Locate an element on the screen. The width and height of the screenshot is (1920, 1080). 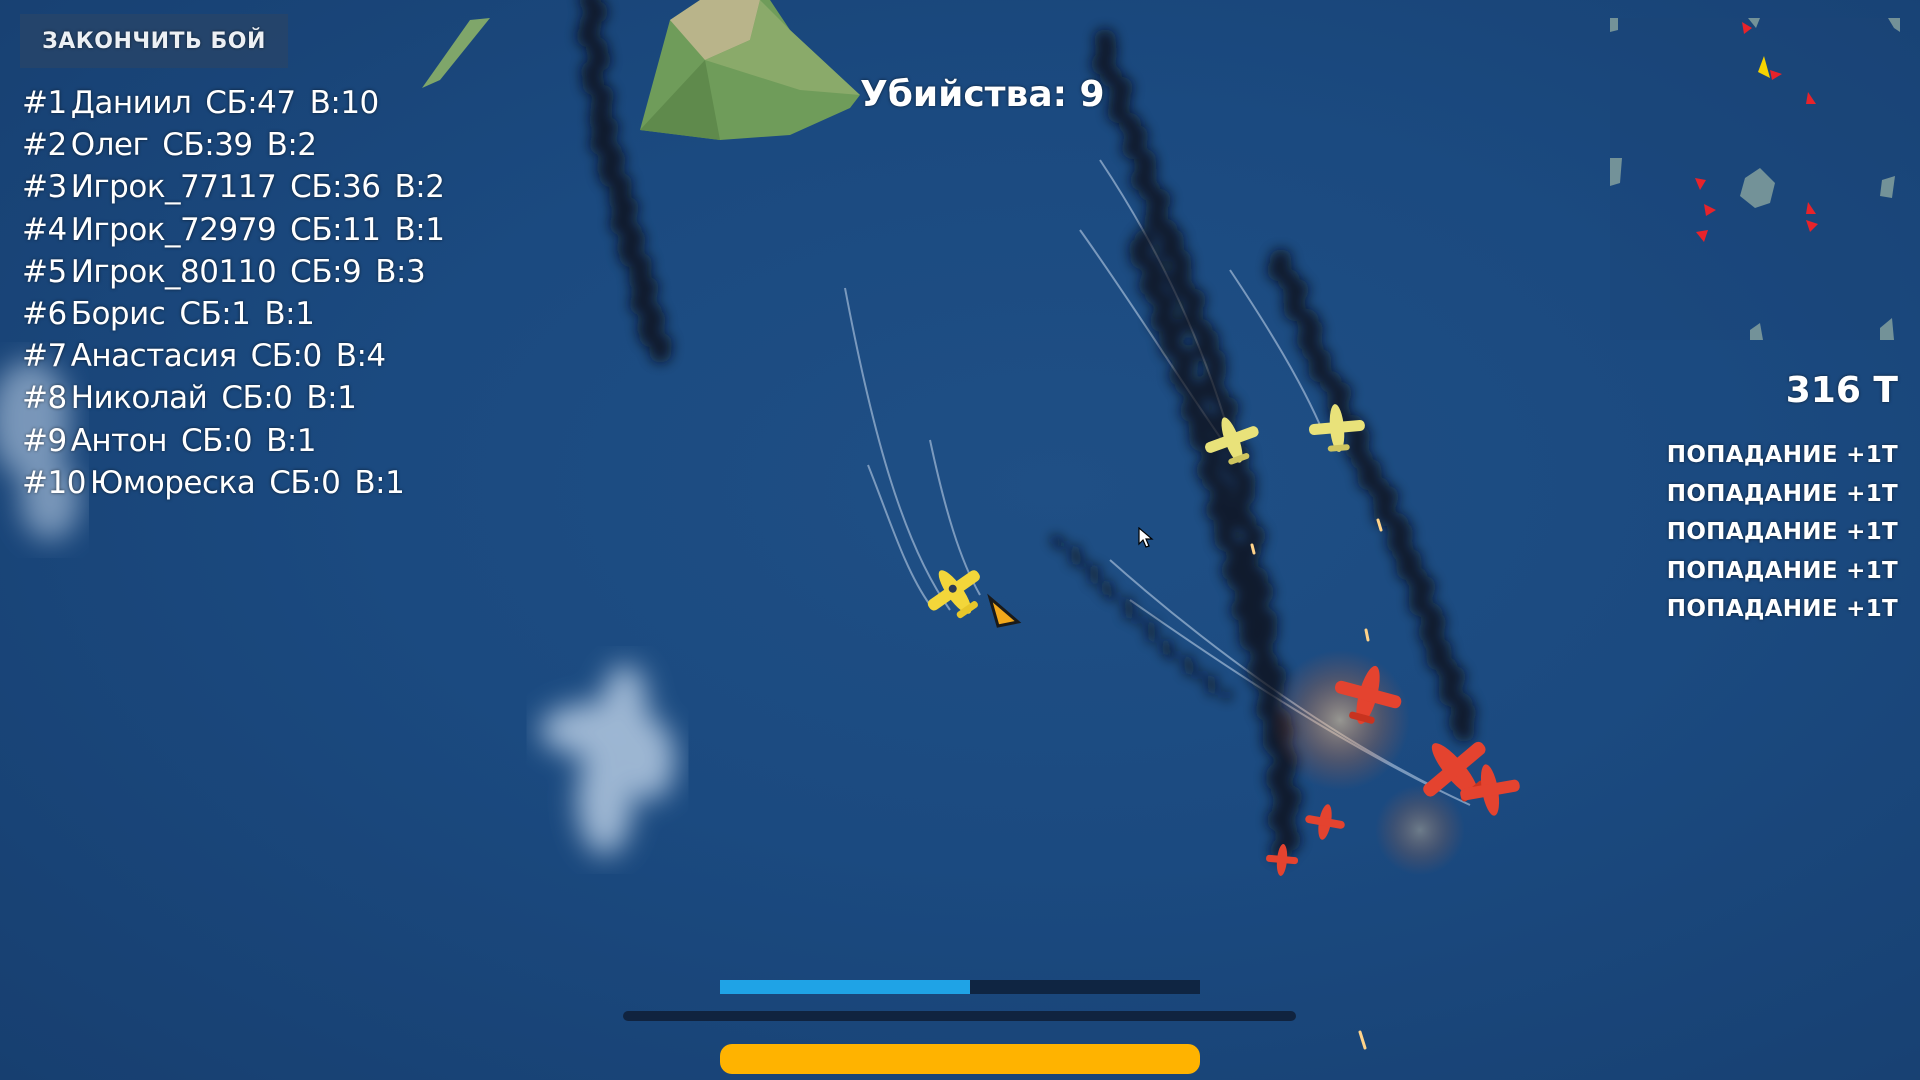
leaderboard-score: СБ:36 is located at coordinates (335, 187).